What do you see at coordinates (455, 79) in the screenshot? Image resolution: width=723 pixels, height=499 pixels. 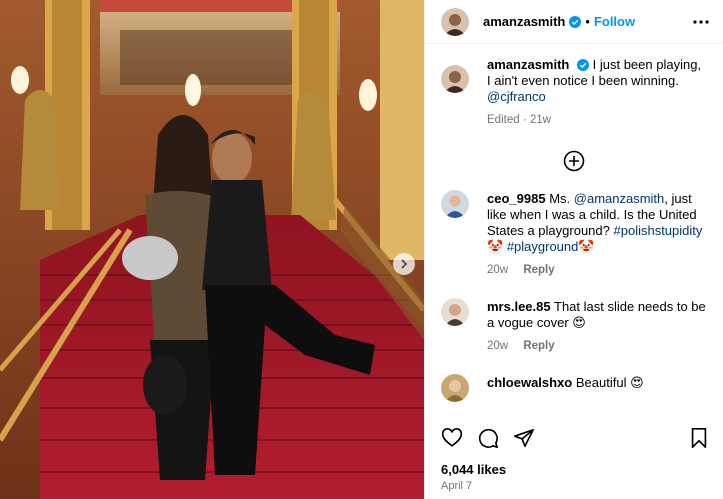 I see `caption-avatar` at bounding box center [455, 79].